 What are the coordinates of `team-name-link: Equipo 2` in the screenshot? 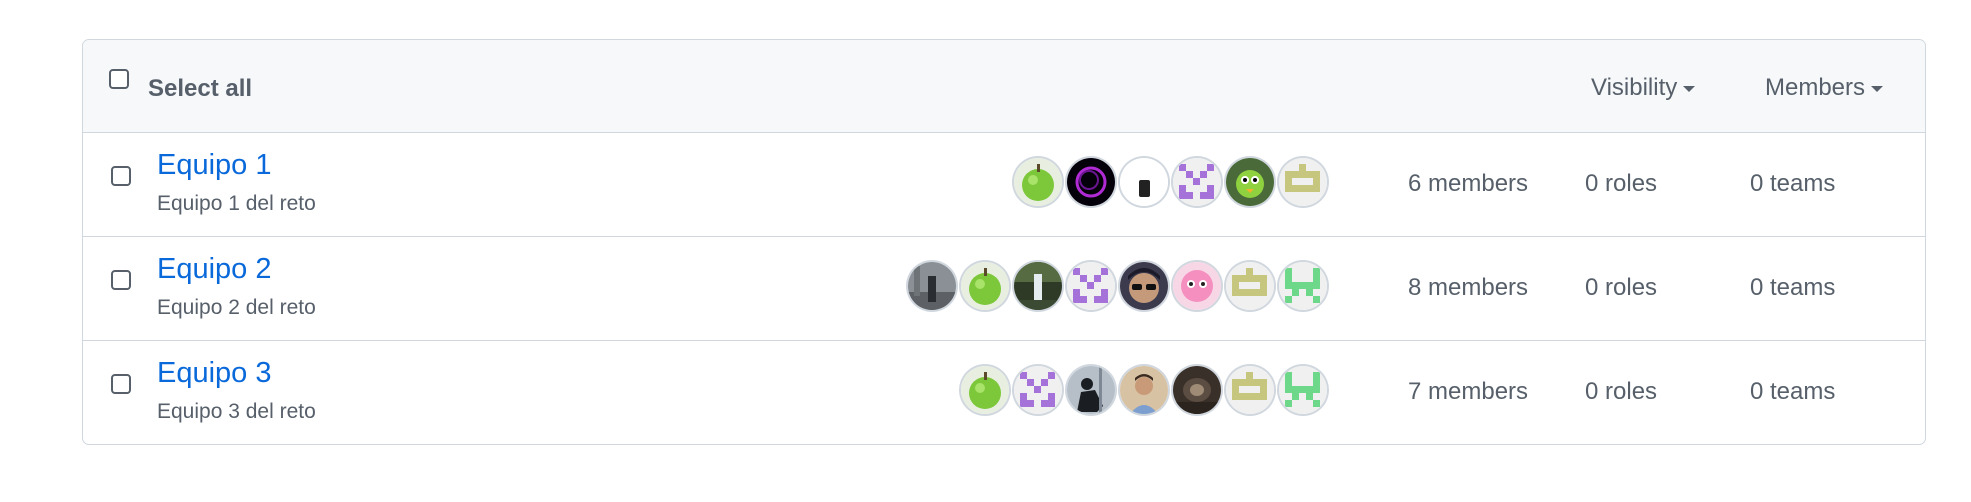 It's located at (214, 269).